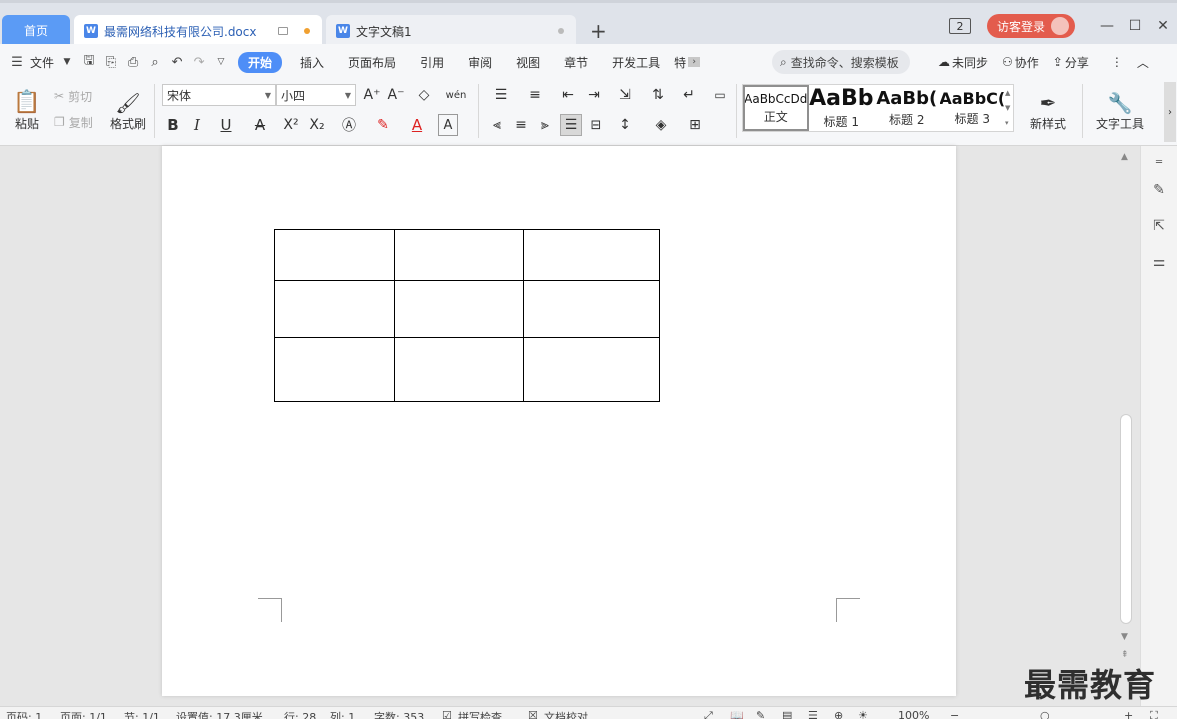 The image size is (1177, 719). Describe the element at coordinates (372, 95) in the screenshot. I see `grow-font-icon: A⁺` at that location.